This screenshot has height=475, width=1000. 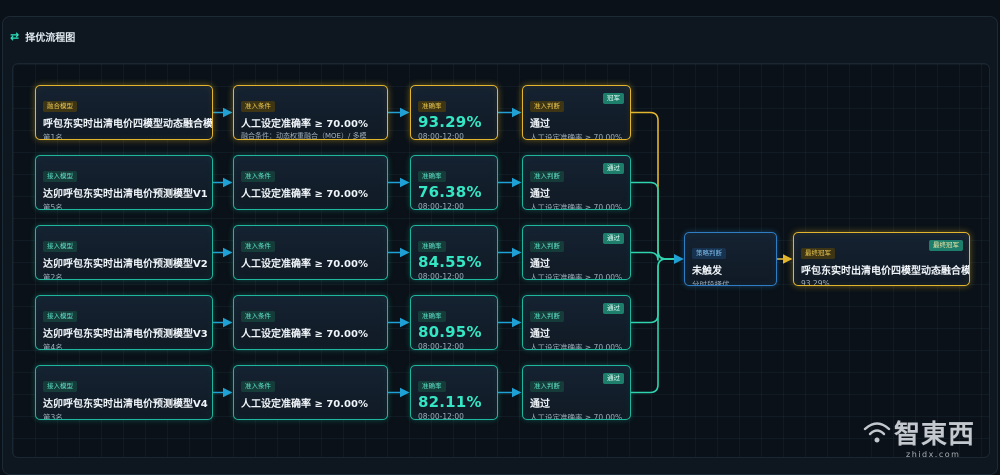 What do you see at coordinates (124, 252) in the screenshot?
I see `model-card: 接入模型达卯呼包东实时出清电价预测模型V2 第2名` at bounding box center [124, 252].